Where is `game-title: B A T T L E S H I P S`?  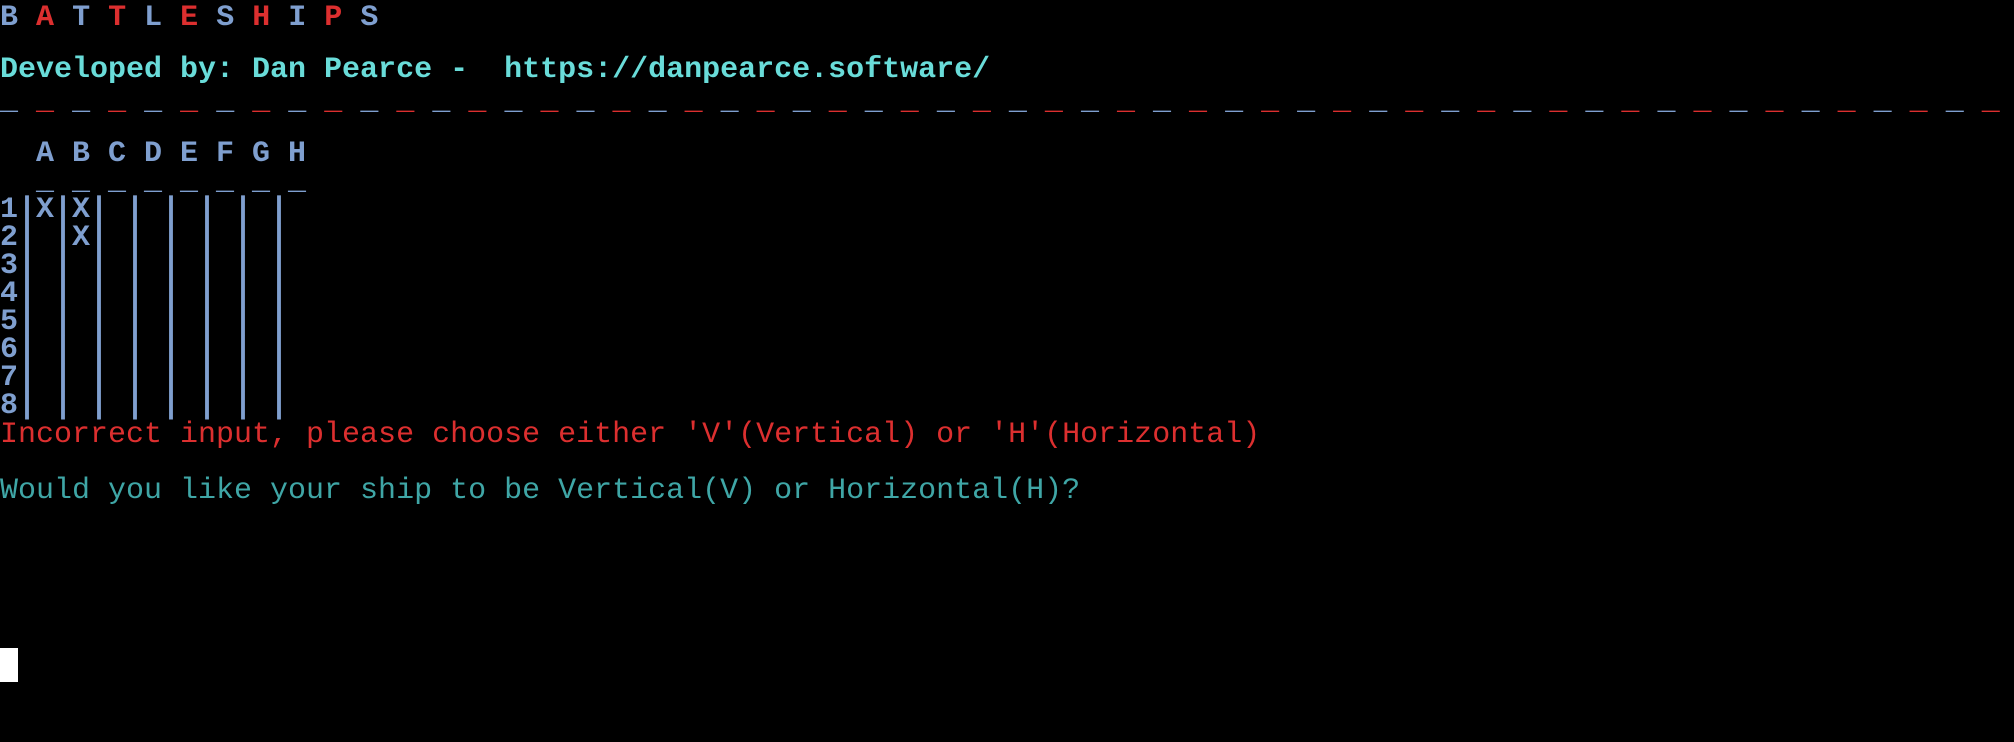 game-title: B A T T L E S H I P S is located at coordinates (189, 18).